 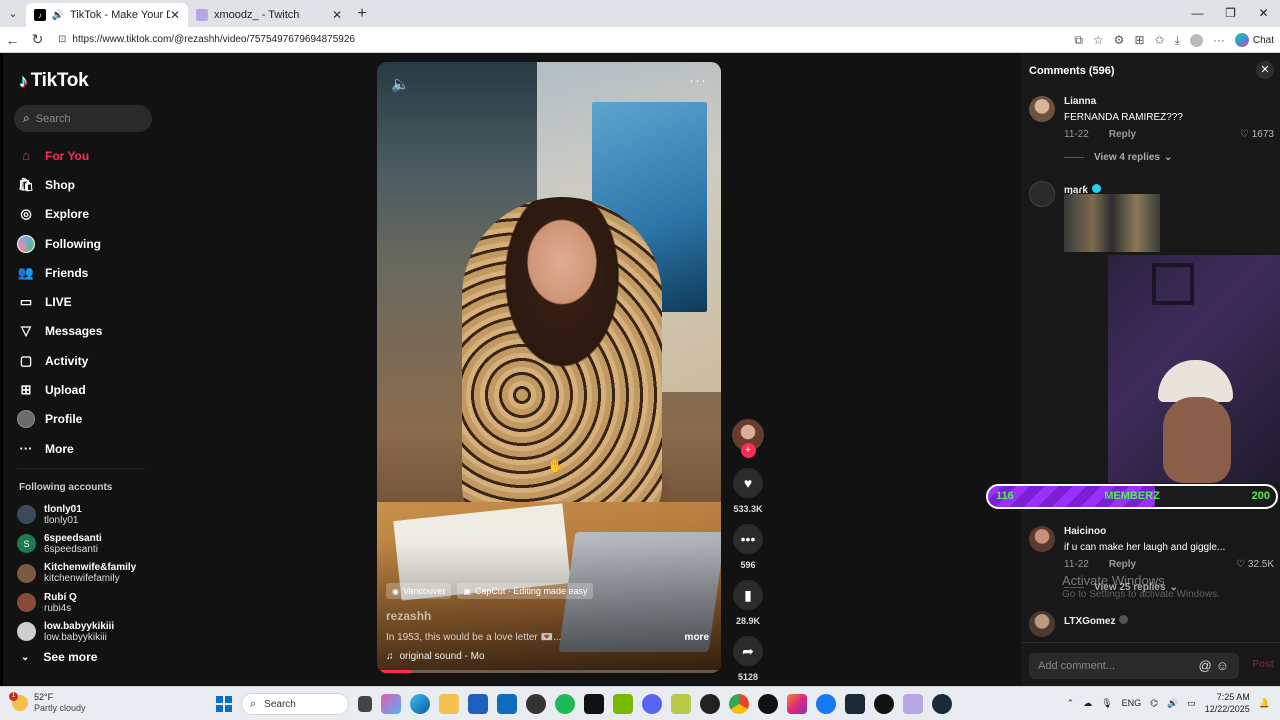 What do you see at coordinates (549, 671) in the screenshot?
I see `video-progress-bar` at bounding box center [549, 671].